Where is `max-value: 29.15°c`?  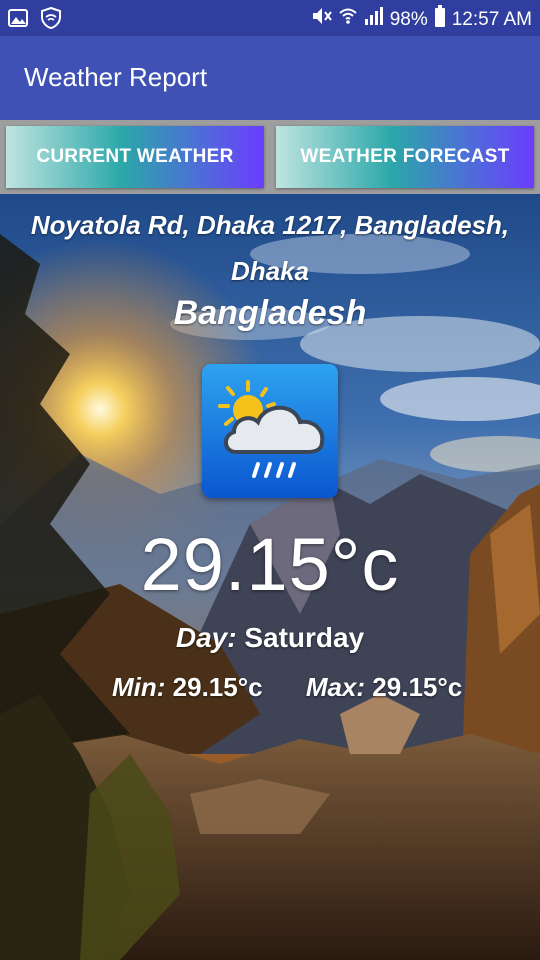 max-value: 29.15°c is located at coordinates (417, 687).